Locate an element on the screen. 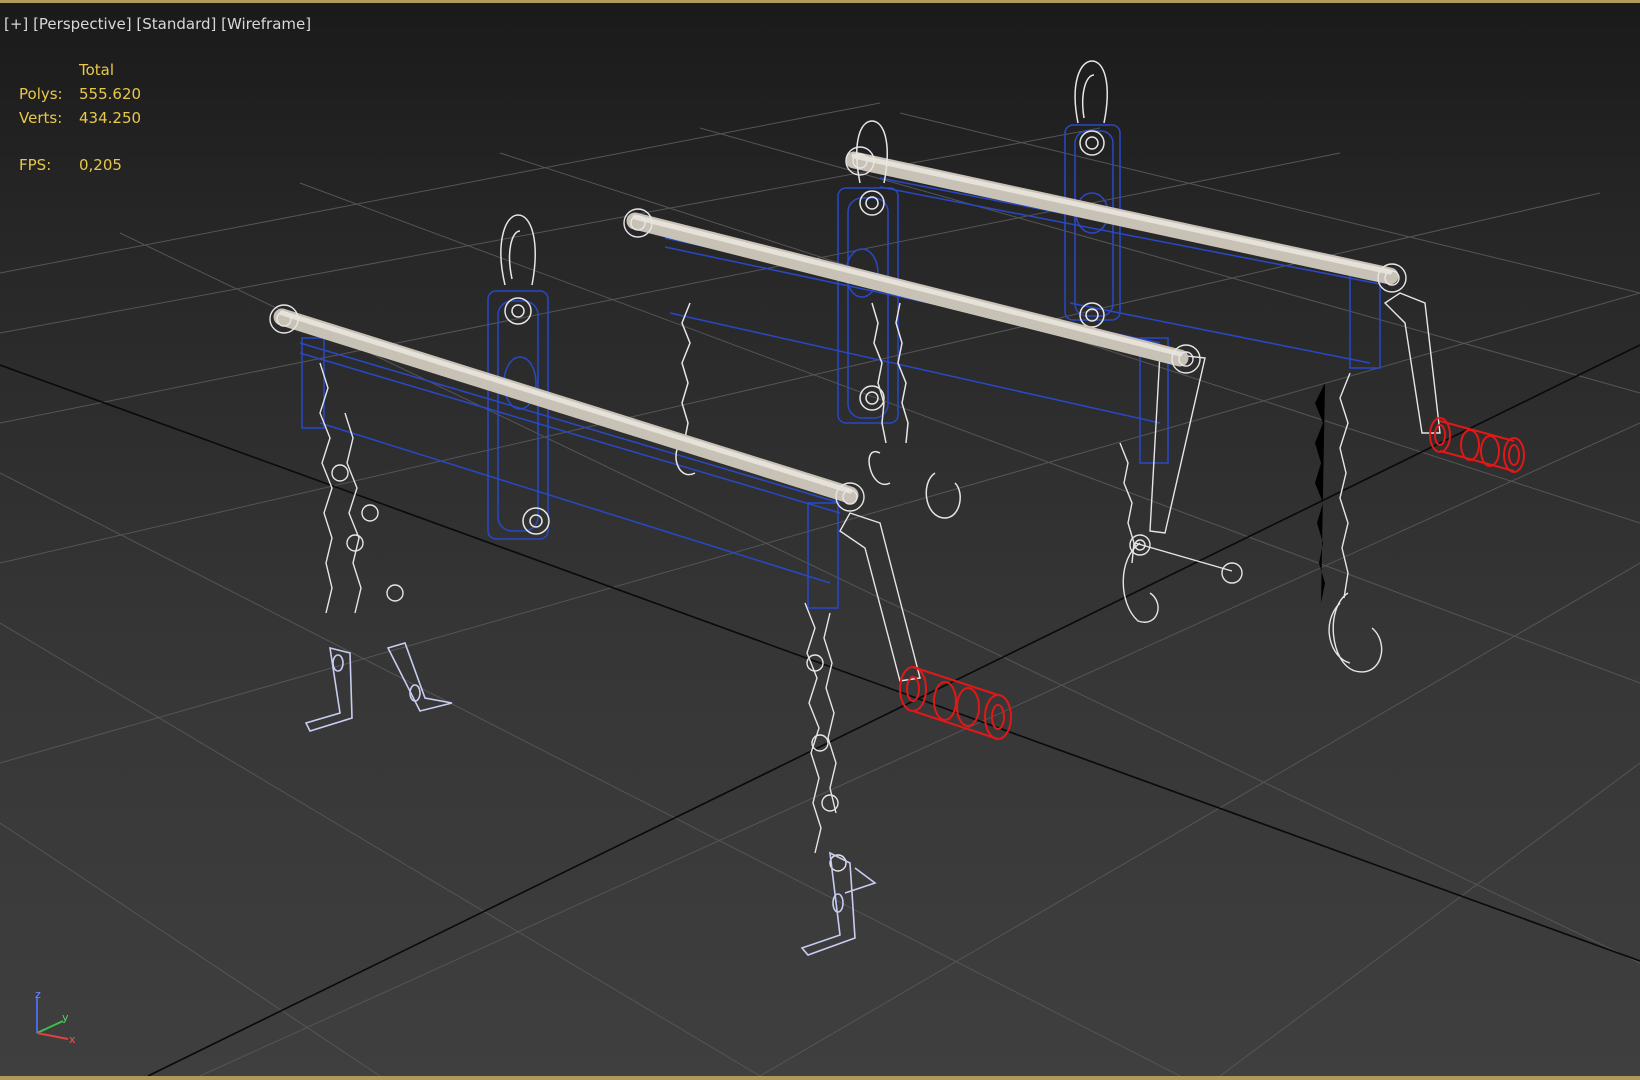 The width and height of the screenshot is (1640, 1080). chain-clamp-left is located at coordinates (361, 488).